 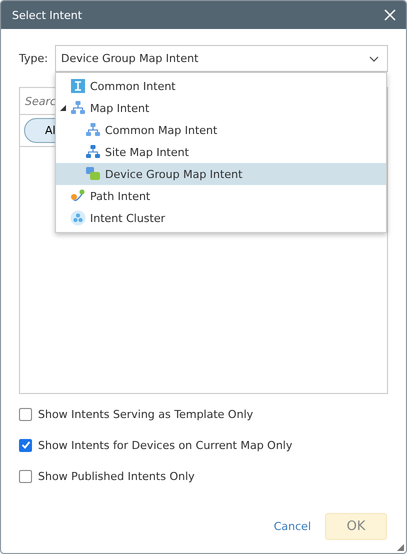 What do you see at coordinates (34, 58) in the screenshot?
I see `type-label: Type:` at bounding box center [34, 58].